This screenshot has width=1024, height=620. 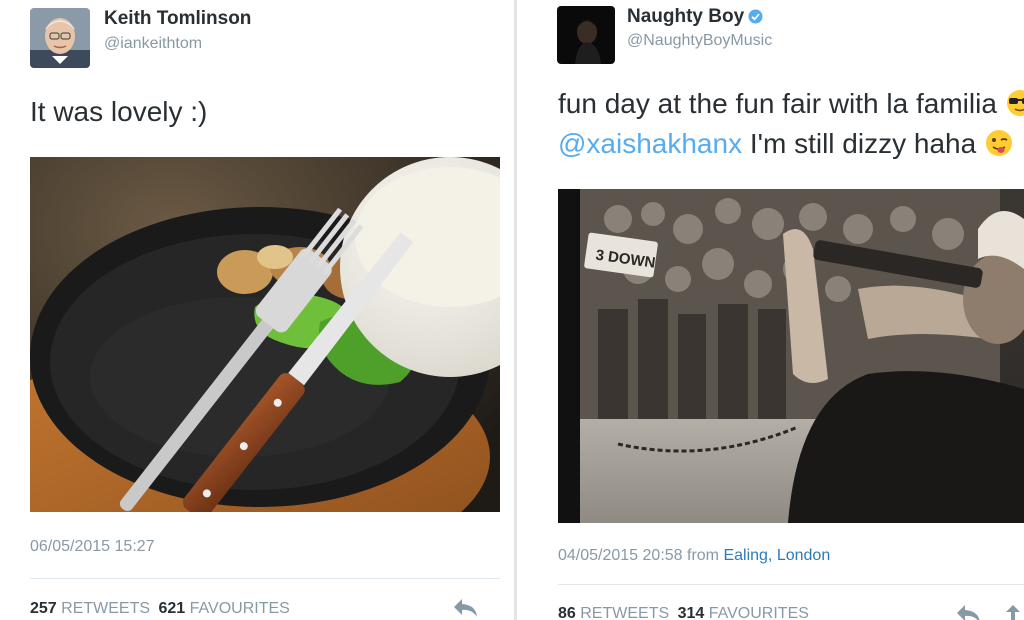 What do you see at coordinates (172, 608) in the screenshot?
I see `favourites-count: 621` at bounding box center [172, 608].